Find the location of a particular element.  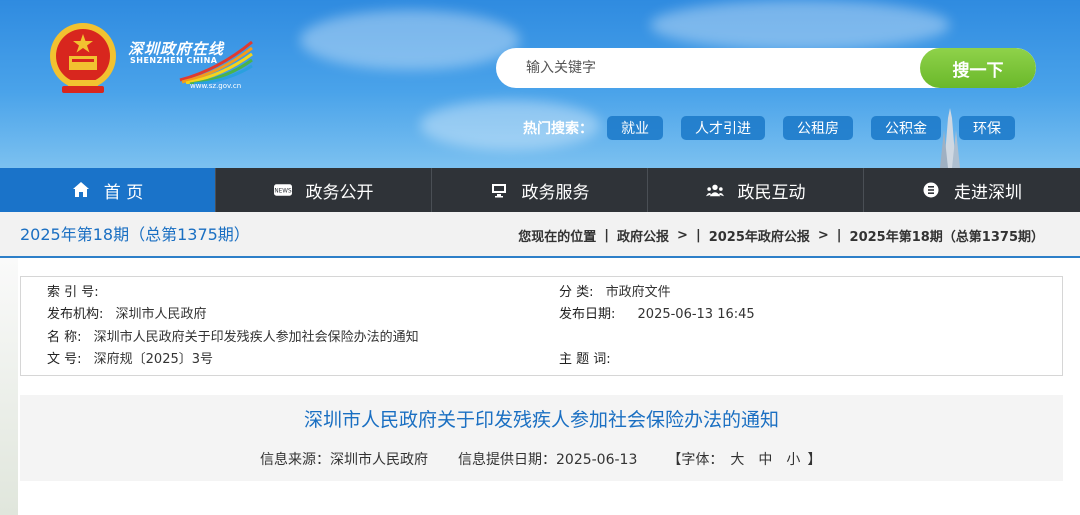

info-row-index: 索 引 号: is located at coordinates (79, 293).